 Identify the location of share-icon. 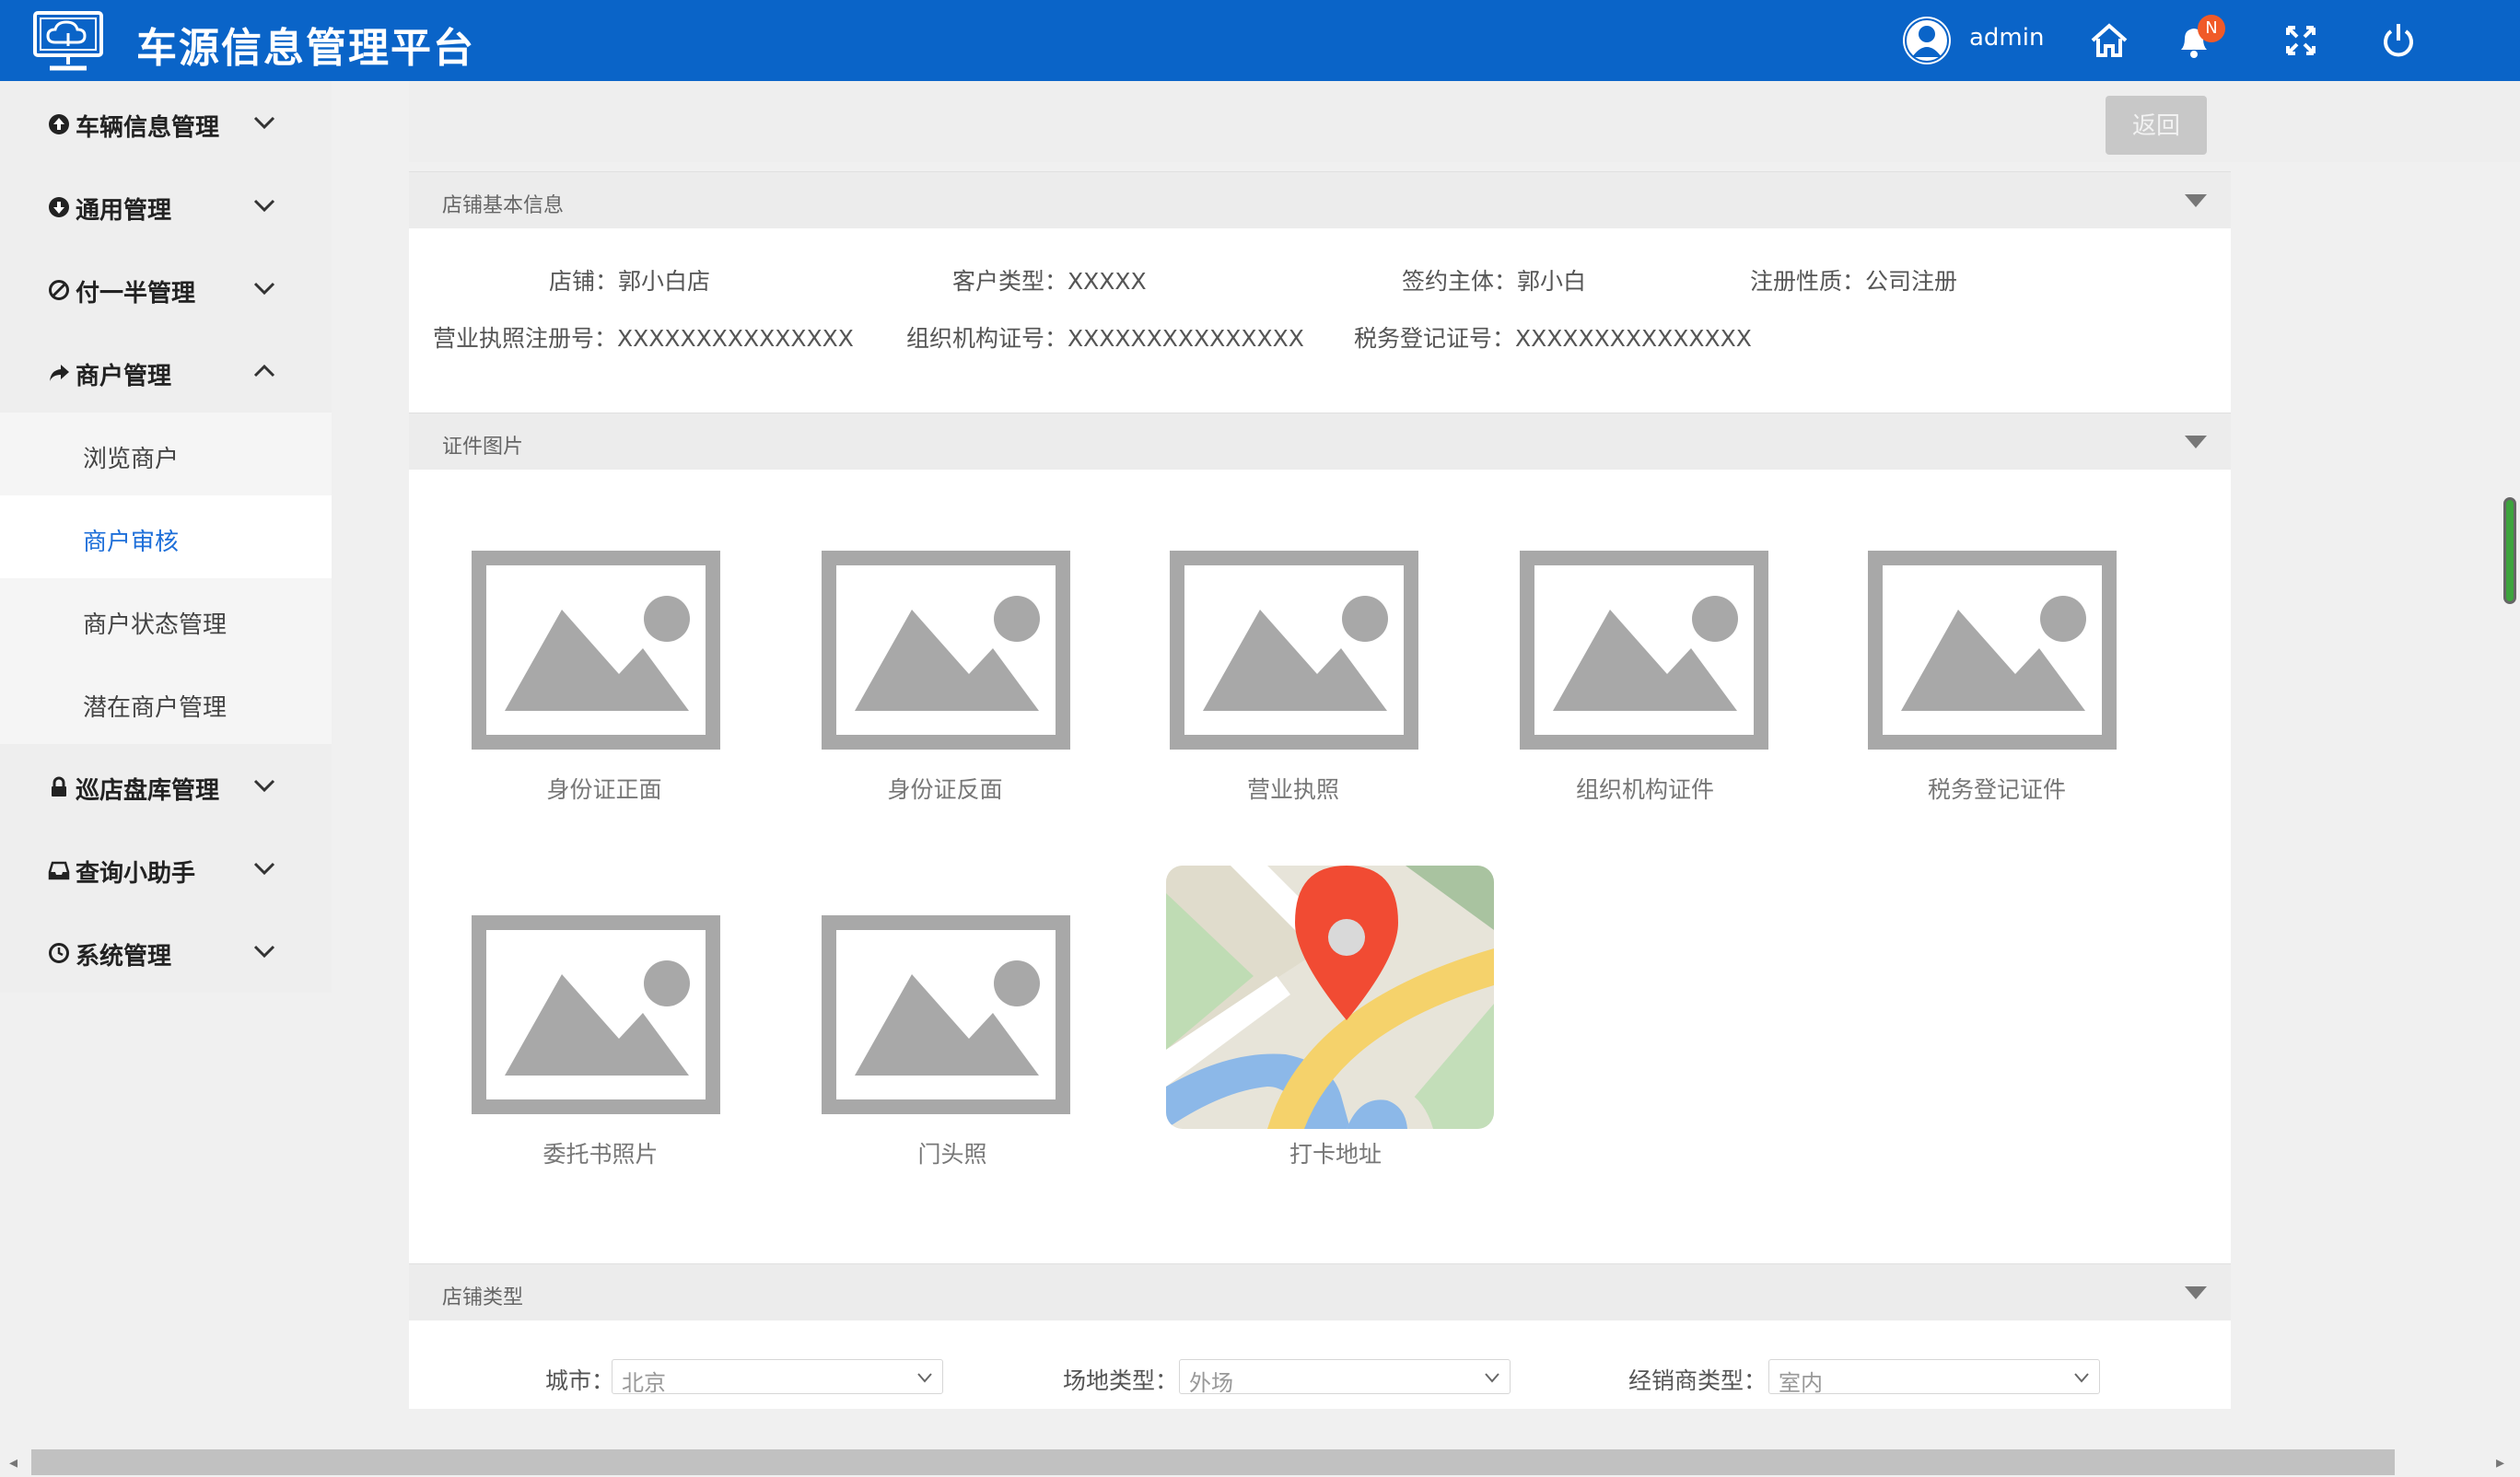
(59, 373).